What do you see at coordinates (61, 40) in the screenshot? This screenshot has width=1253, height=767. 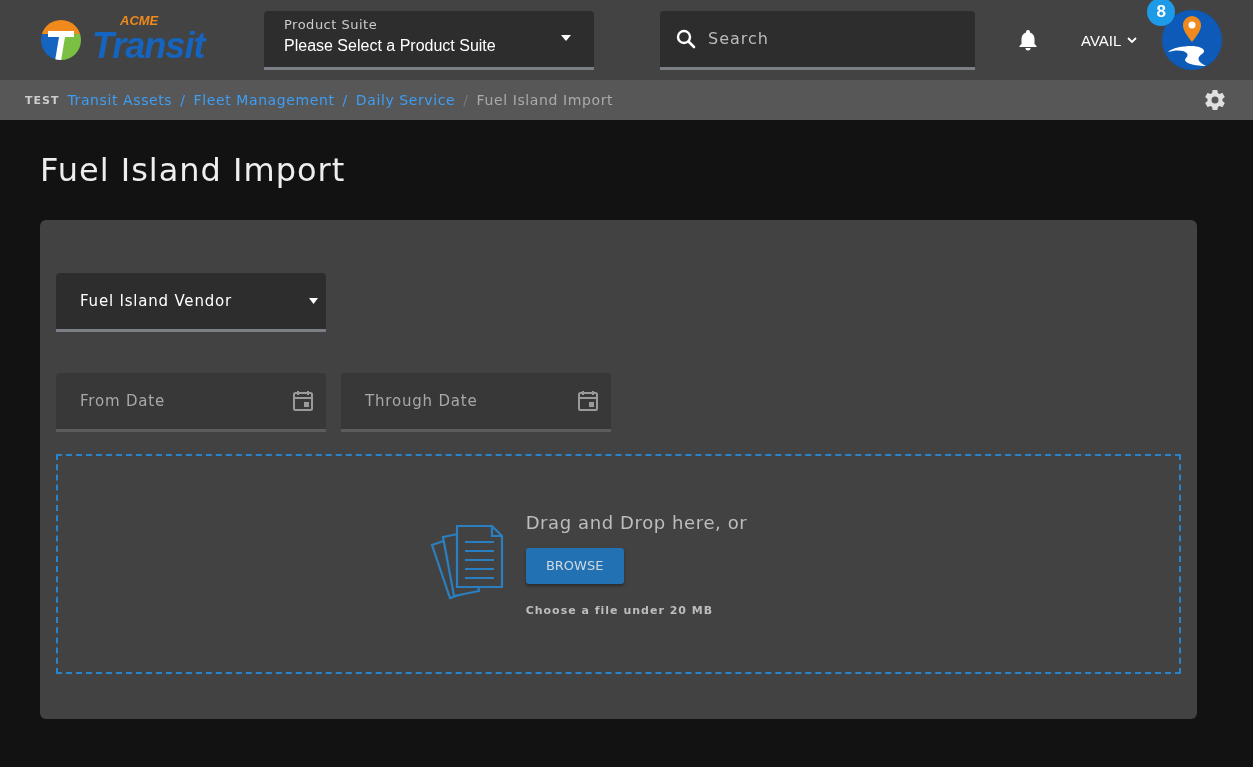 I see `logo-icon` at bounding box center [61, 40].